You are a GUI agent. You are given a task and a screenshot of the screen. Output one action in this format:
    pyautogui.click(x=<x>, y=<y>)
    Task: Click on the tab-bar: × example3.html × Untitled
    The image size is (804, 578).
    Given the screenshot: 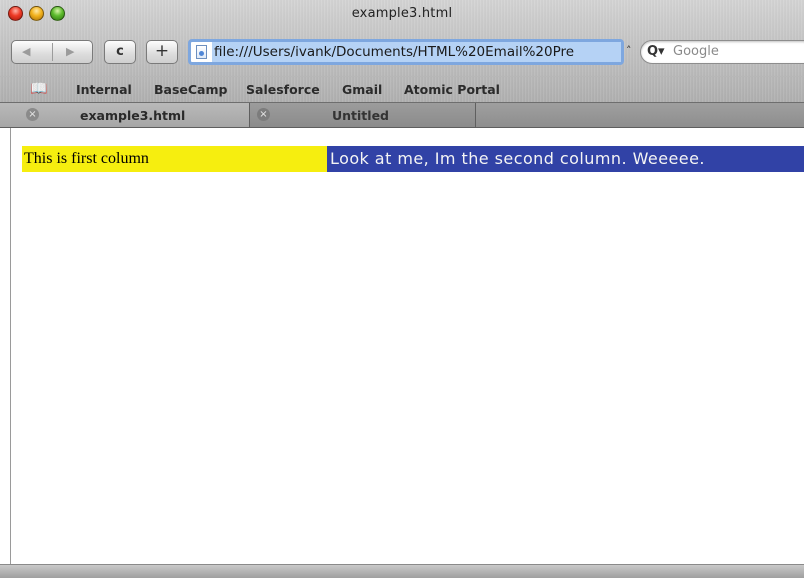 What is the action you would take?
    pyautogui.click(x=402, y=115)
    